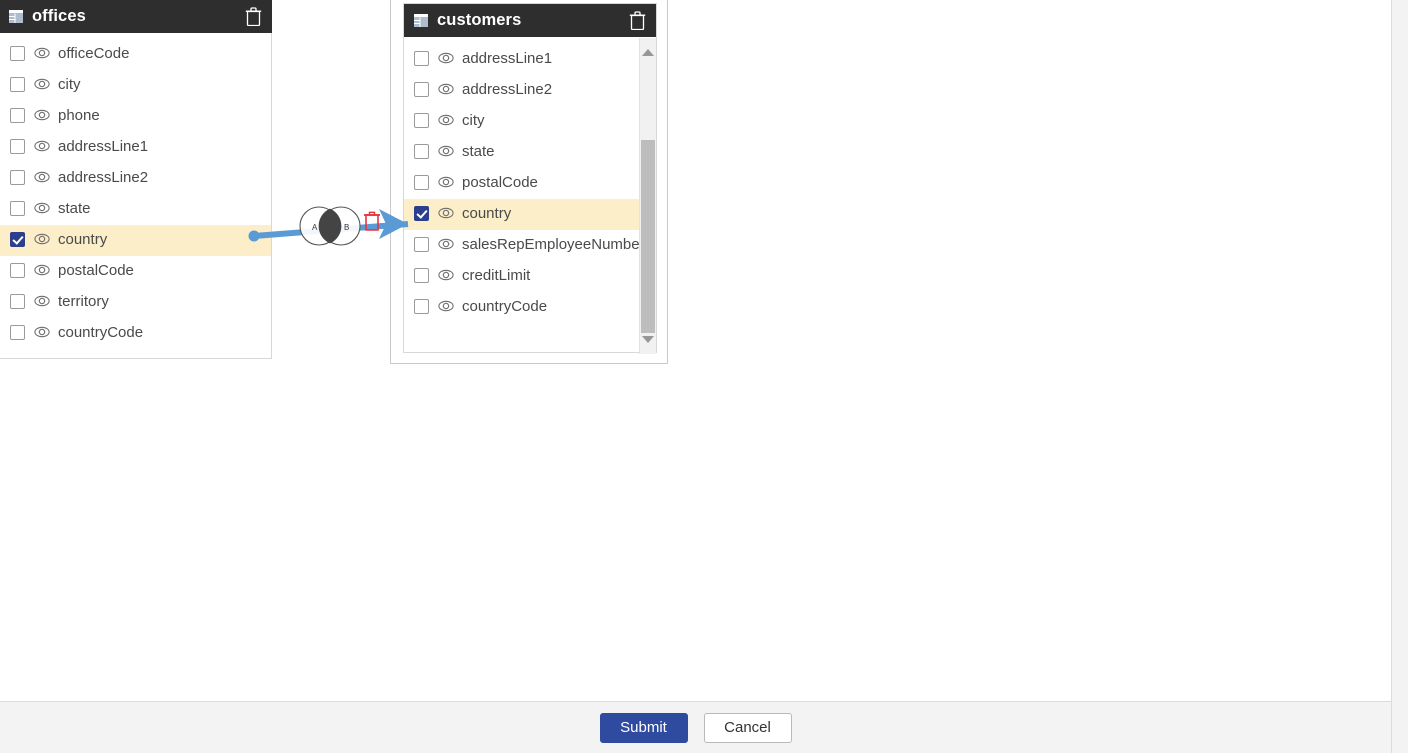  I want to click on table-panel-header-customers: customers, so click(530, 20).